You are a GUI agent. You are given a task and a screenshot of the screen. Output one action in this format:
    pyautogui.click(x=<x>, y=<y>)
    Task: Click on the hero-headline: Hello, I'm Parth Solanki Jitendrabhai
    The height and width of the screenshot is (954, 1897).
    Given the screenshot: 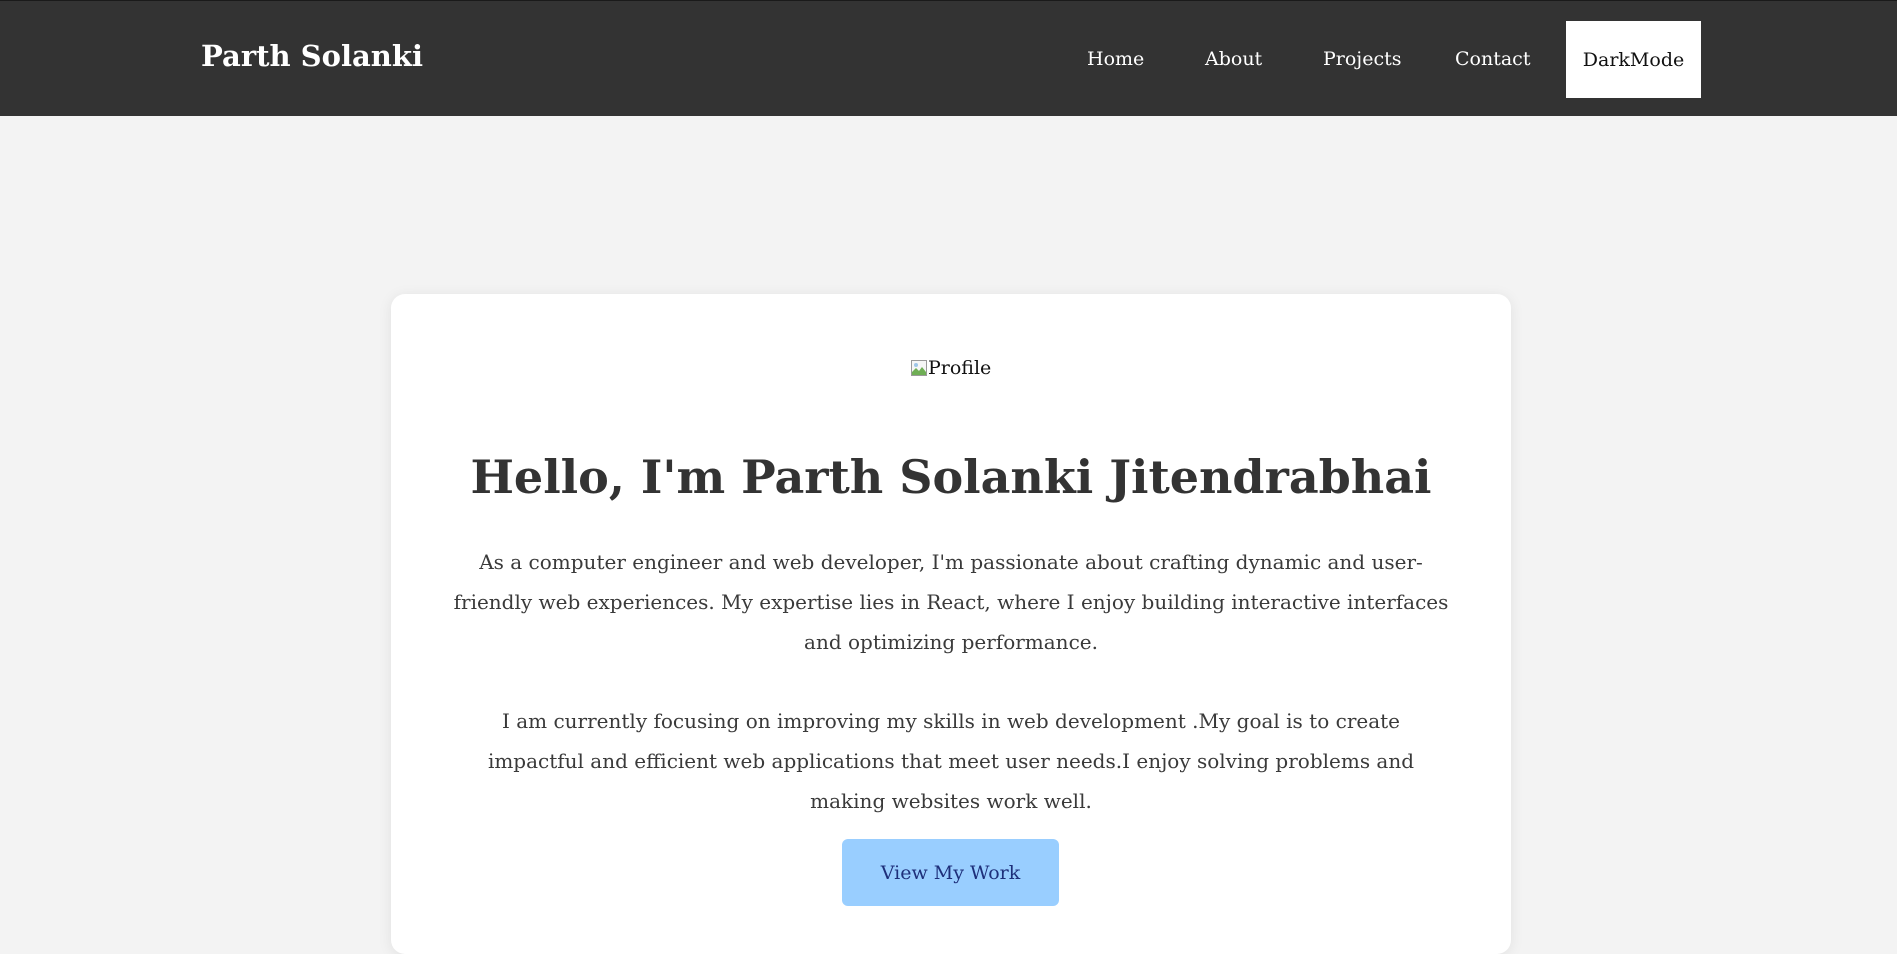 What is the action you would take?
    pyautogui.click(x=951, y=477)
    